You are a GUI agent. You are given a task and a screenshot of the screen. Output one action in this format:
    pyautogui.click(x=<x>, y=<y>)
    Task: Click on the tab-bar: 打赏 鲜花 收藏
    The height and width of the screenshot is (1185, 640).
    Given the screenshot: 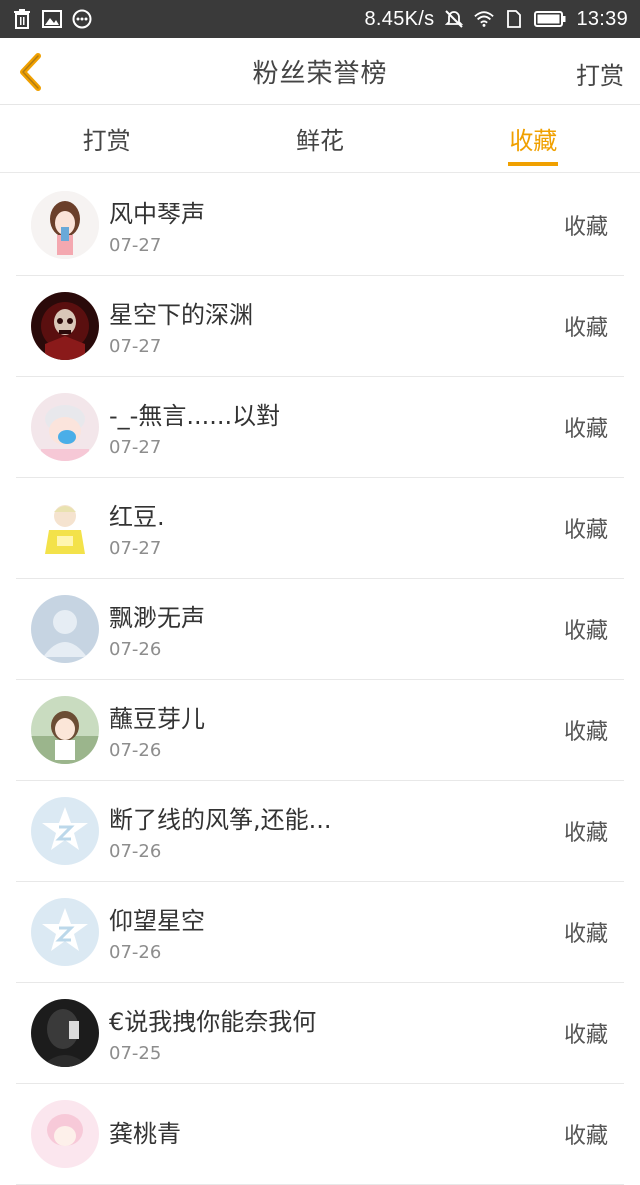 What is the action you would take?
    pyautogui.click(x=320, y=139)
    